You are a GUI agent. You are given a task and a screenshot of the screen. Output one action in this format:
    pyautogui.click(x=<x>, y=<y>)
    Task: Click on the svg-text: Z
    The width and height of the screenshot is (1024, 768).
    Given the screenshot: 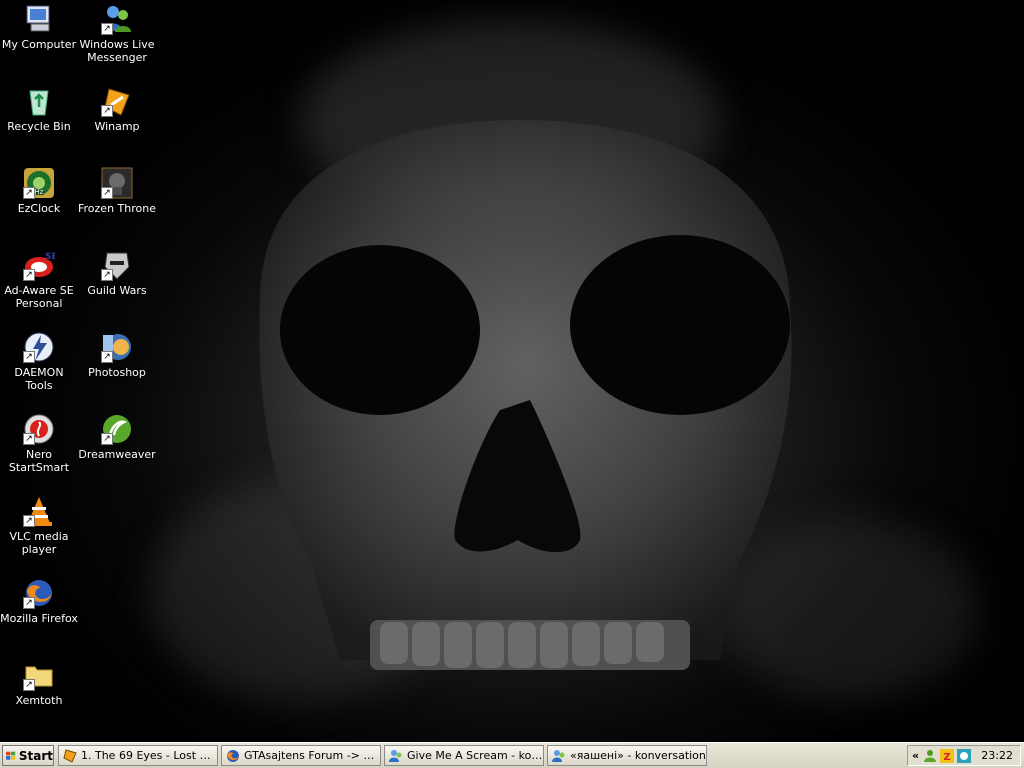 What is the action you would take?
    pyautogui.click(x=946, y=757)
    